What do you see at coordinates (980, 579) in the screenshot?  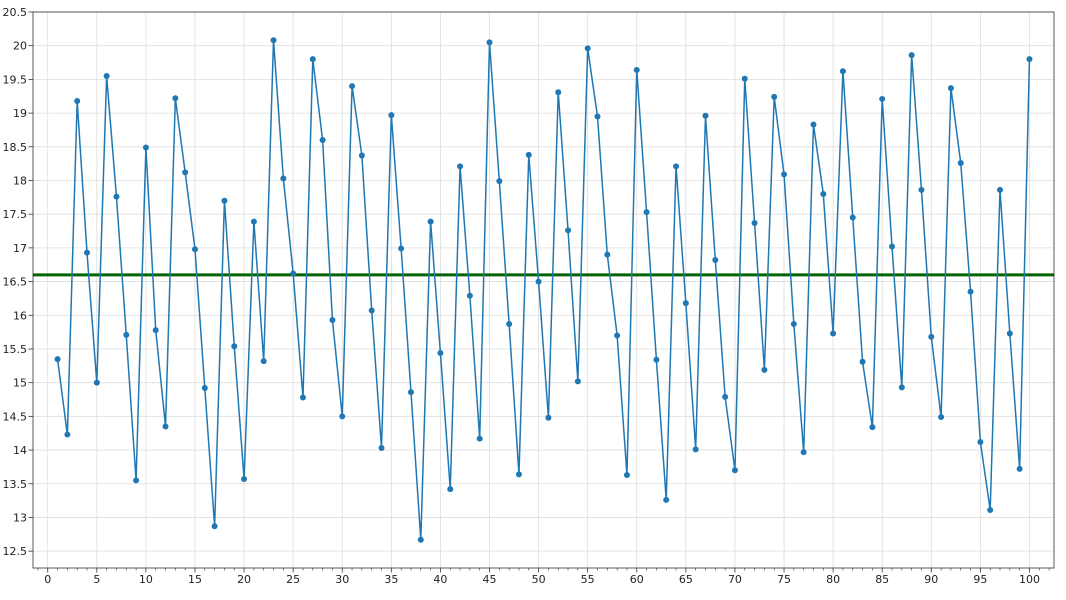 I see `x-tick-label: 95` at bounding box center [980, 579].